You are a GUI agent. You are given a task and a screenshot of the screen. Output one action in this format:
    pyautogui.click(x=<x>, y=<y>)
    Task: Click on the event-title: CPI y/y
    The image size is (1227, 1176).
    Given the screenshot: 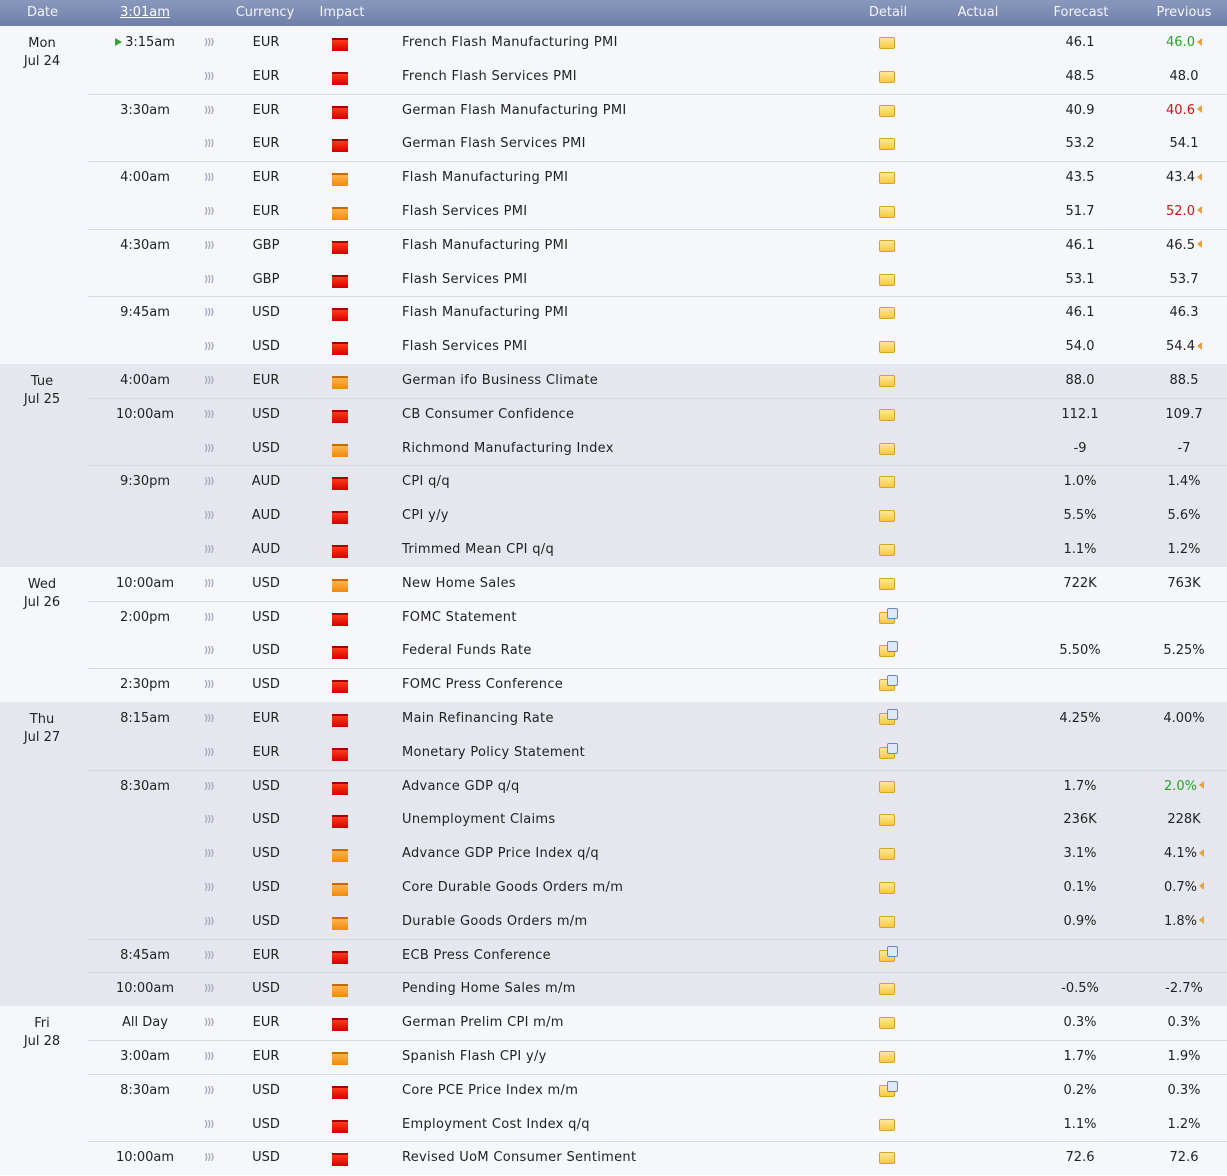 What is the action you would take?
    pyautogui.click(x=425, y=516)
    